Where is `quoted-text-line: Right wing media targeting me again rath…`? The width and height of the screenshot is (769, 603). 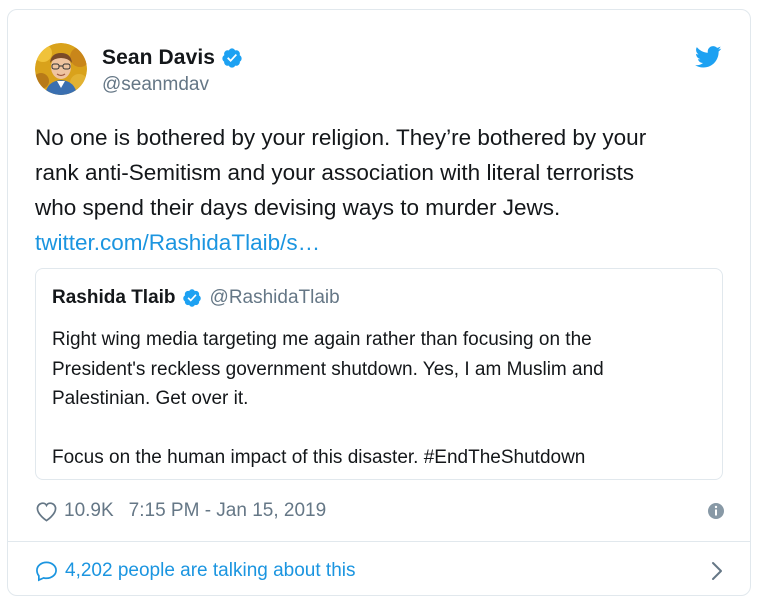
quoted-text-line: Right wing media targeting me again rath… is located at coordinates (322, 339).